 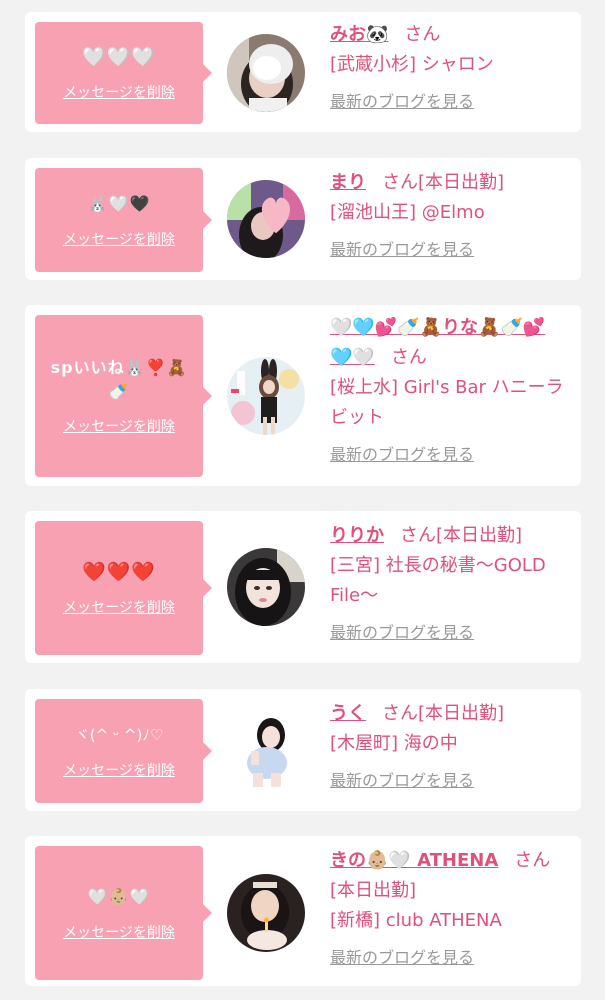 What do you see at coordinates (348, 713) in the screenshot?
I see `cast-name-link: うく` at bounding box center [348, 713].